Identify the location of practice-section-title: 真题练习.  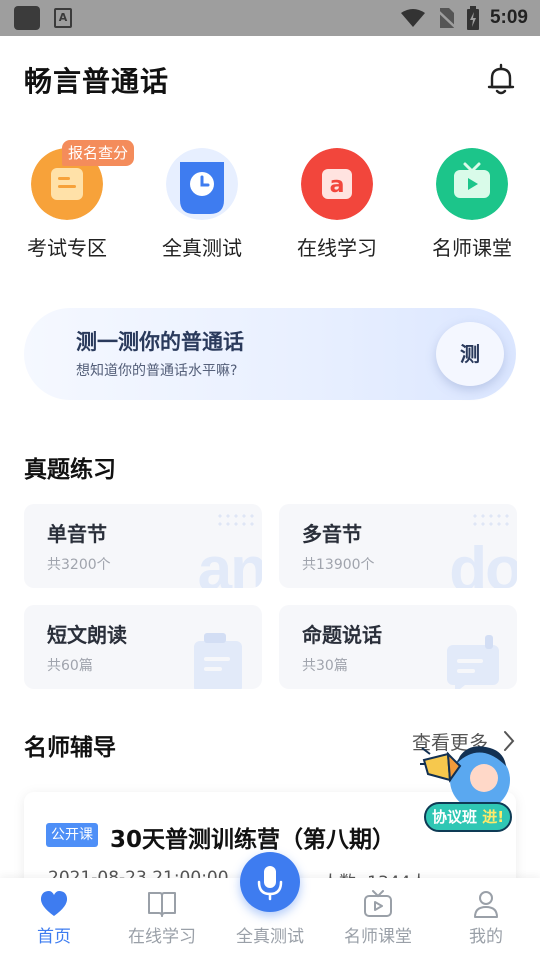
(70, 470).